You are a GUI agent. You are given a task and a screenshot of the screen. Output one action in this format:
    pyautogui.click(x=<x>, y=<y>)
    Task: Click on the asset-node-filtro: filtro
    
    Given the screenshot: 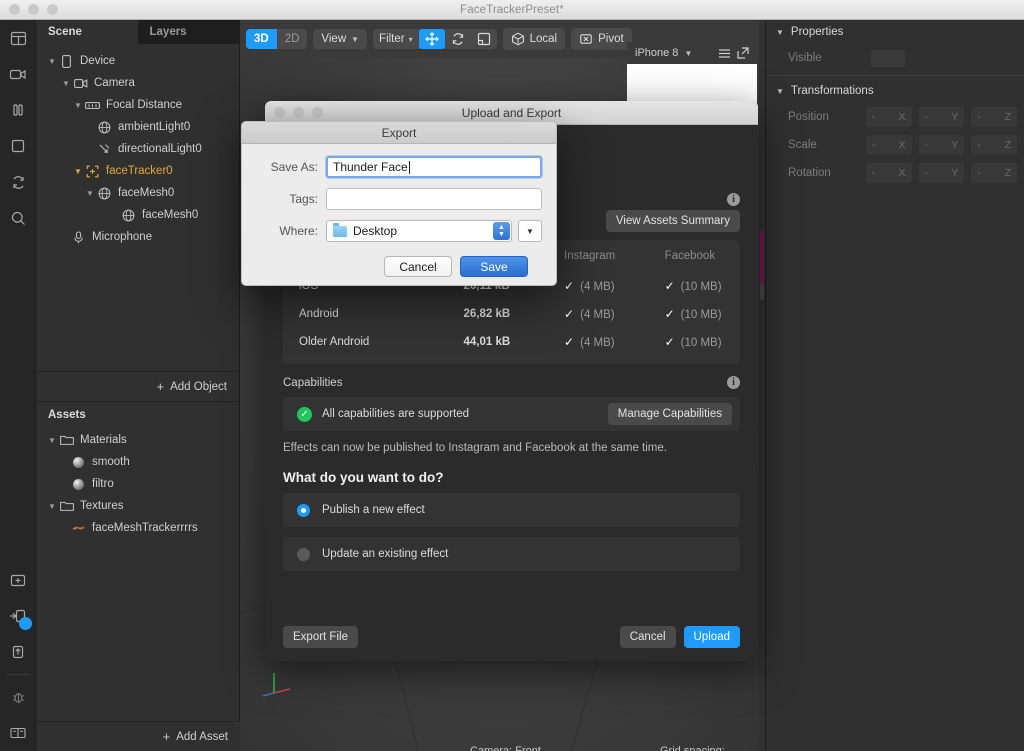 What is the action you would take?
    pyautogui.click(x=137, y=484)
    